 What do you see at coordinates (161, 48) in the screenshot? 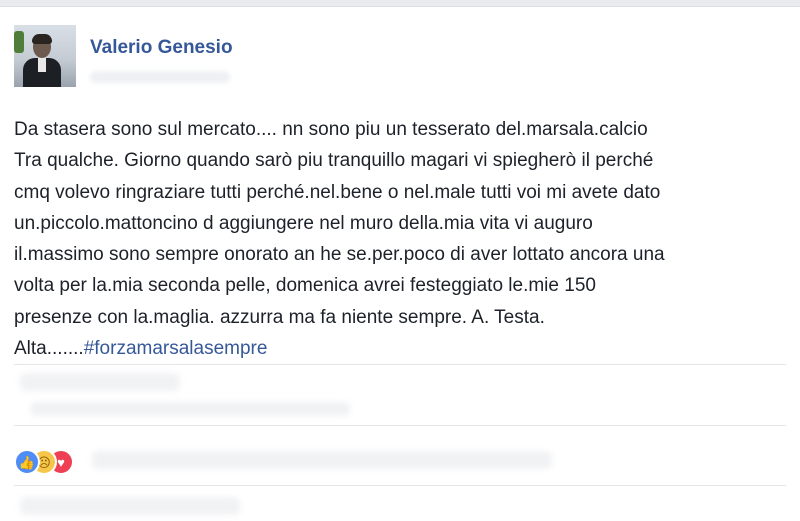
I see `author-name-link: Valerio Genesio` at bounding box center [161, 48].